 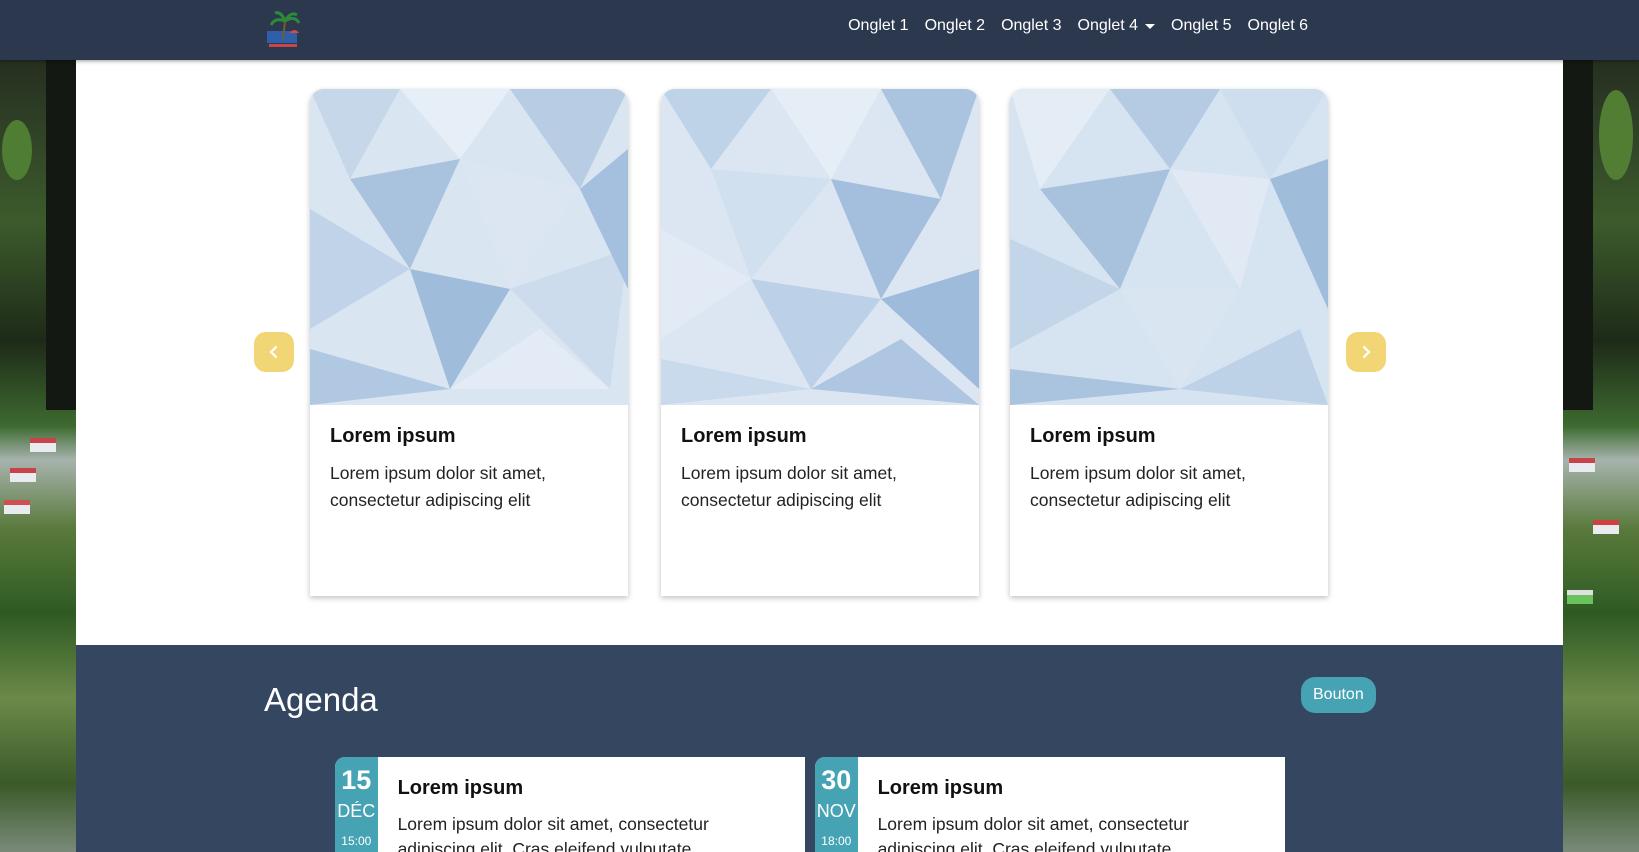 What do you see at coordinates (836, 841) in the screenshot?
I see `event-time: 18:00` at bounding box center [836, 841].